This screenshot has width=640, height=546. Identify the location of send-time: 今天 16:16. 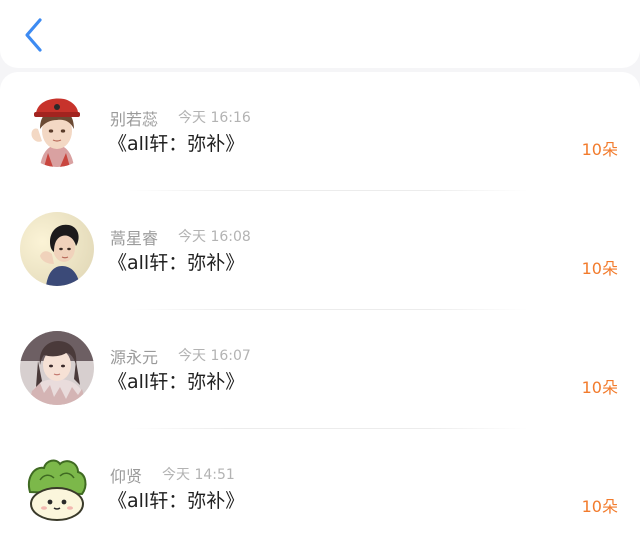
(214, 118).